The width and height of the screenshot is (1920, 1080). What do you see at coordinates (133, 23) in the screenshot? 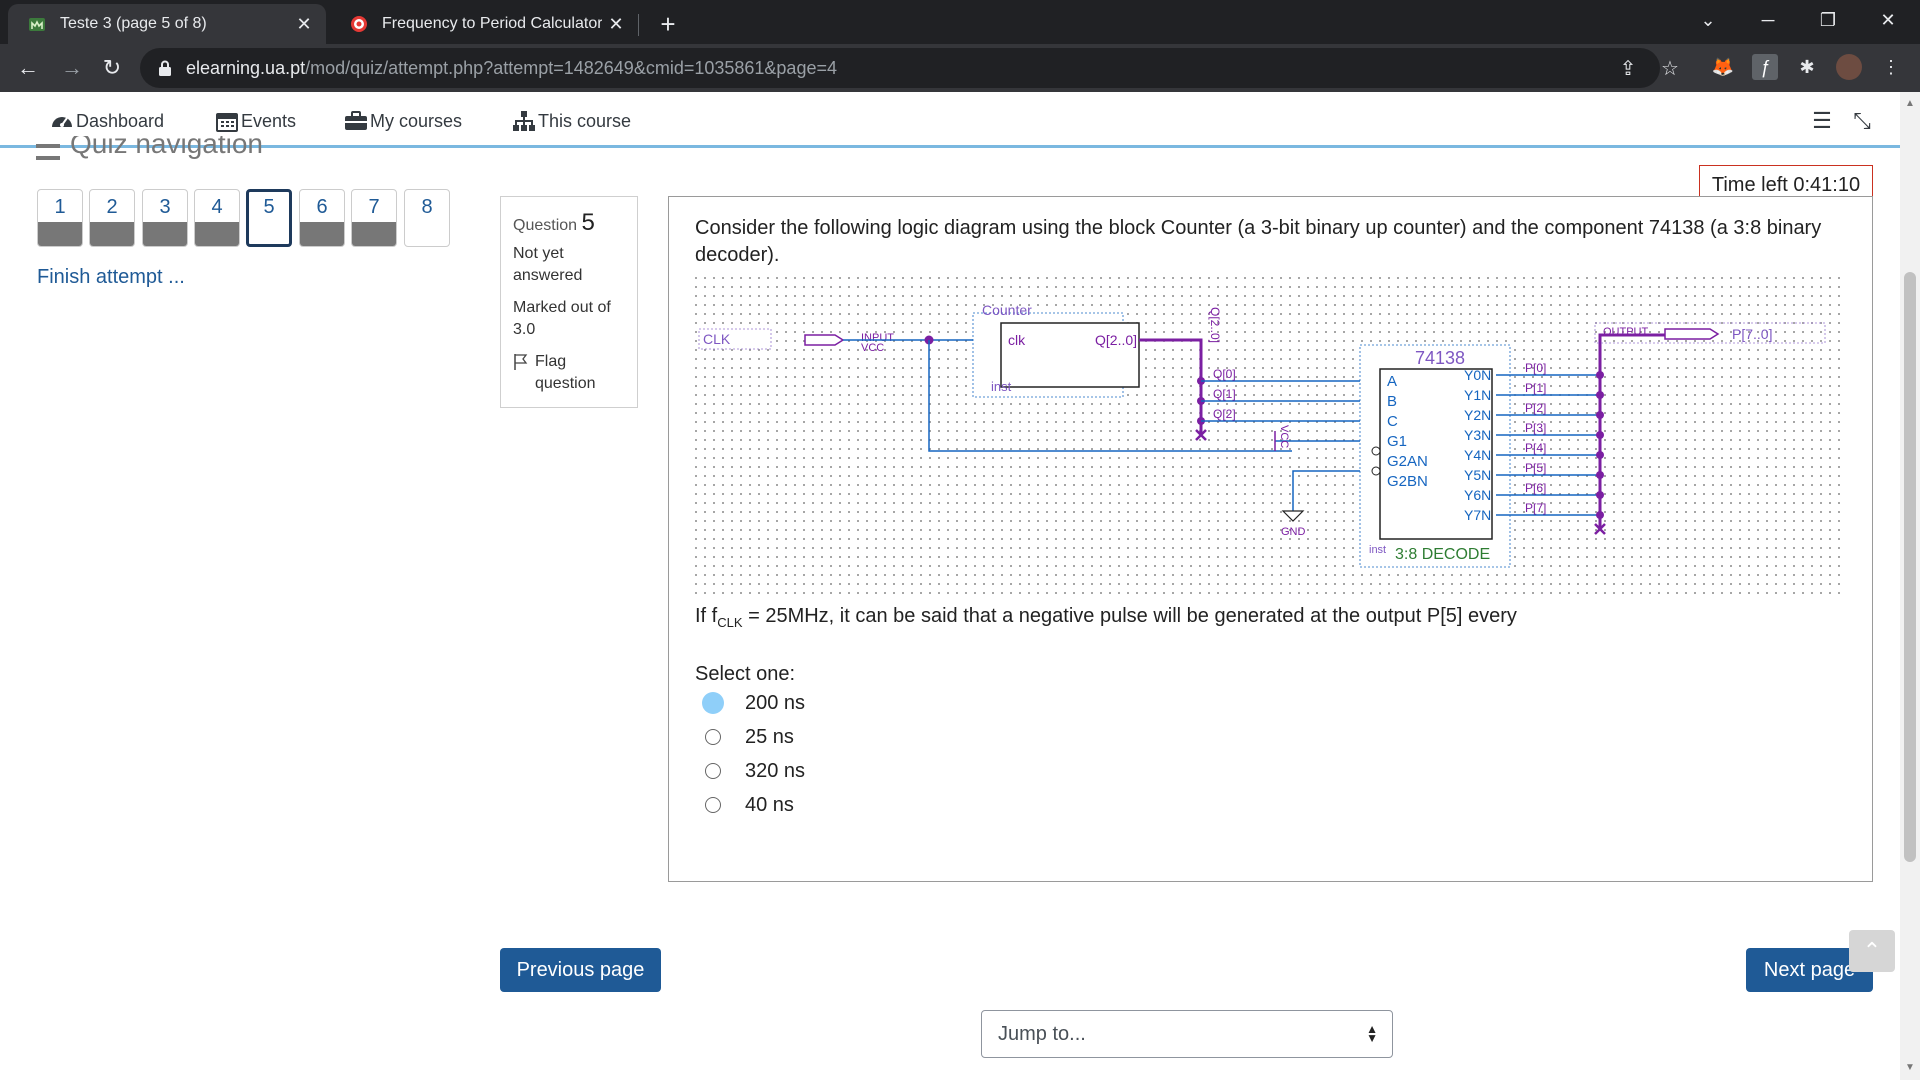
I see `tab-title: Teste 3 (page 5 of 8)` at bounding box center [133, 23].